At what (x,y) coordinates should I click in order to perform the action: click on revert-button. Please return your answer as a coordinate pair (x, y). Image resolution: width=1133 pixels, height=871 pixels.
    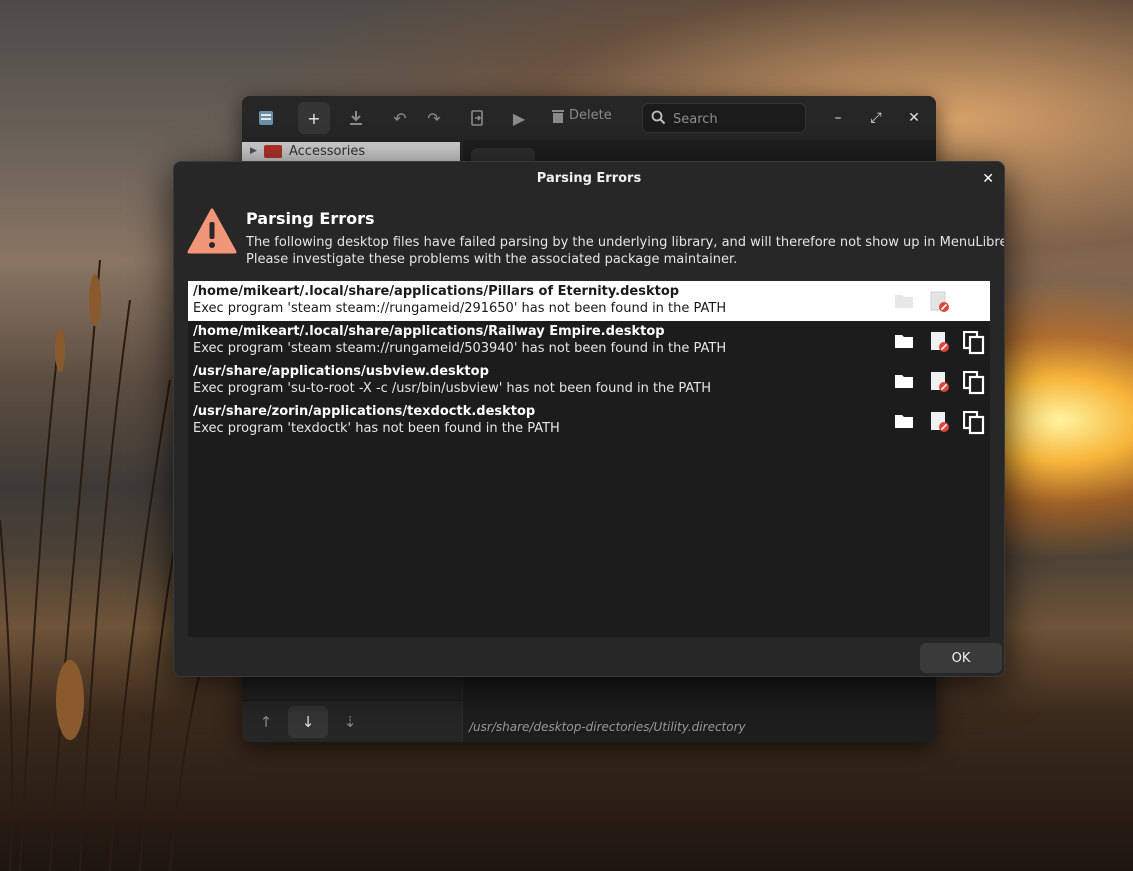
    Looking at the image, I should click on (477, 118).